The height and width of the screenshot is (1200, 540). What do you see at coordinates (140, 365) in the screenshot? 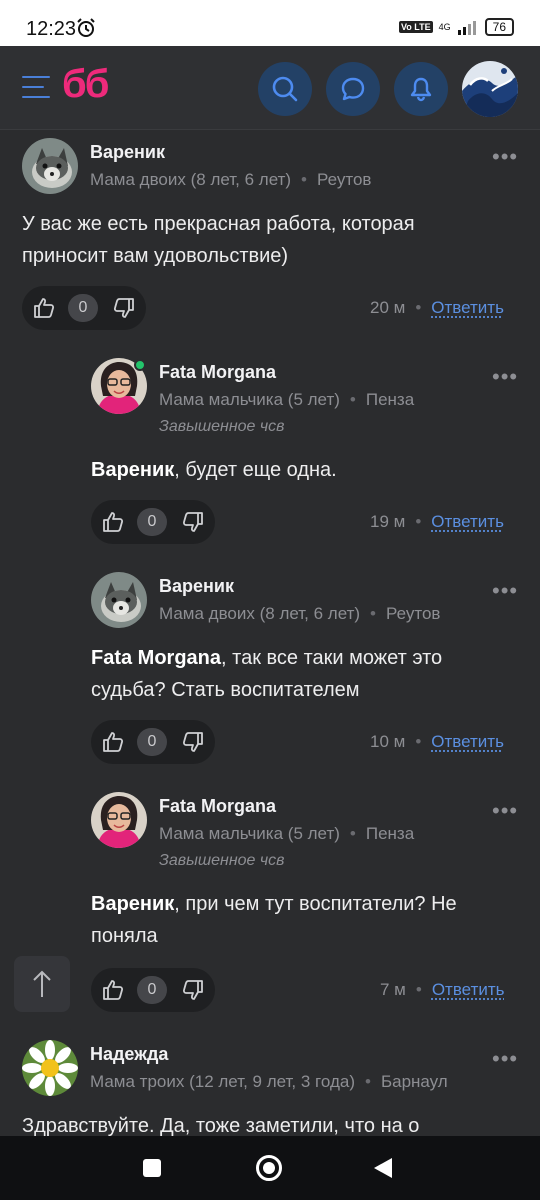
I see `online-indicator` at bounding box center [140, 365].